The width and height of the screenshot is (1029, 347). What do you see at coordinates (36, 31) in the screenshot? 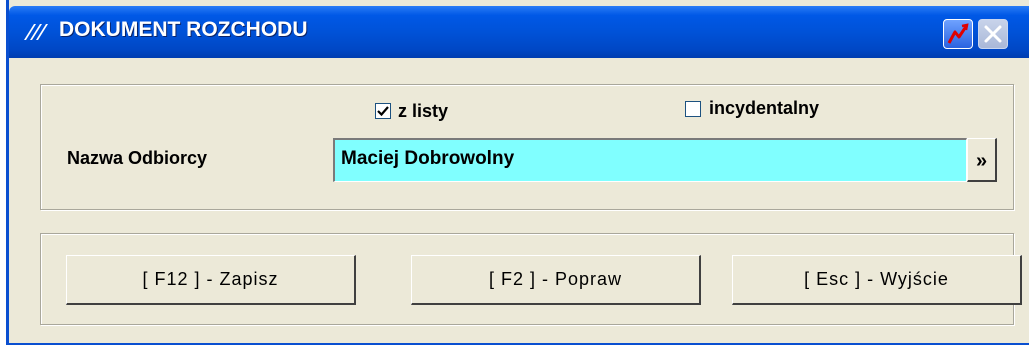
I see `app-logo-icon` at bounding box center [36, 31].